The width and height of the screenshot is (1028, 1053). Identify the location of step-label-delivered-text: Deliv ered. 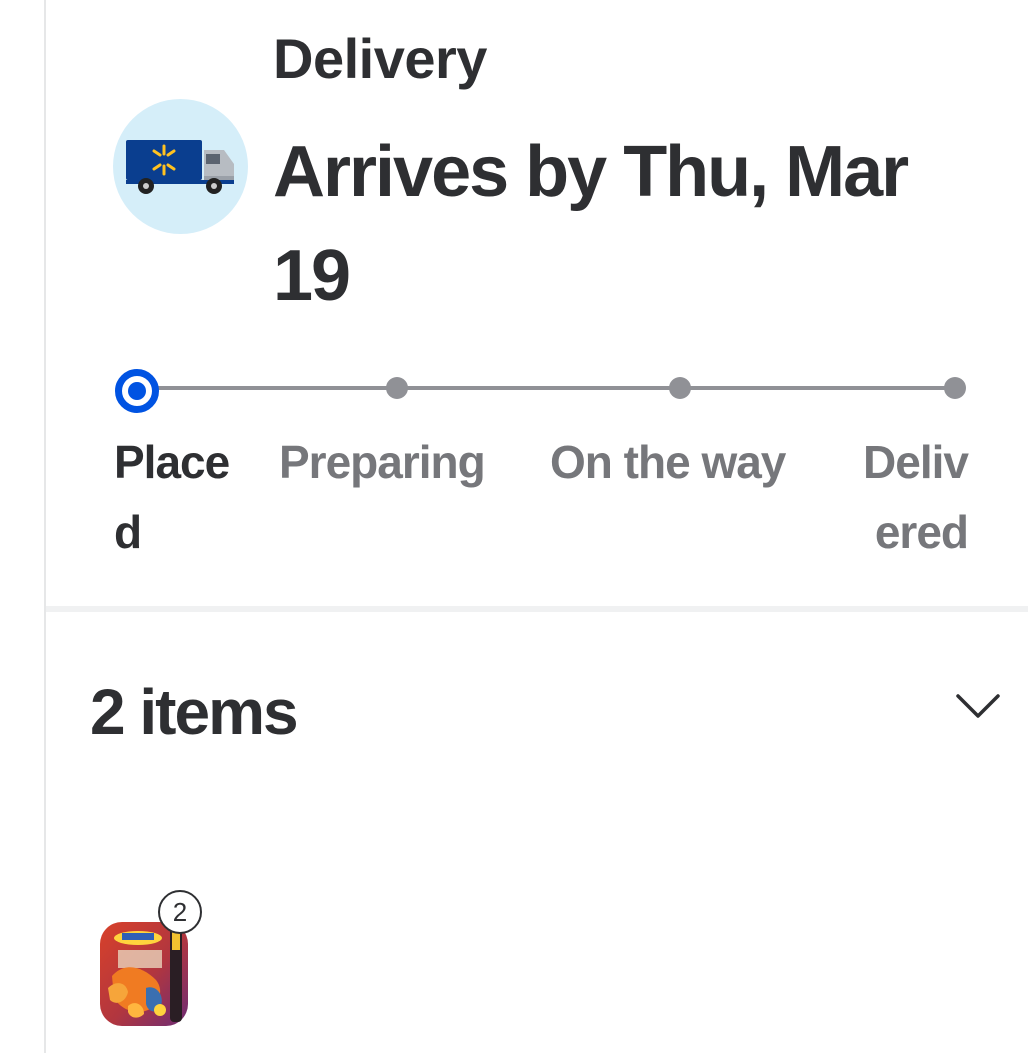
(916, 497).